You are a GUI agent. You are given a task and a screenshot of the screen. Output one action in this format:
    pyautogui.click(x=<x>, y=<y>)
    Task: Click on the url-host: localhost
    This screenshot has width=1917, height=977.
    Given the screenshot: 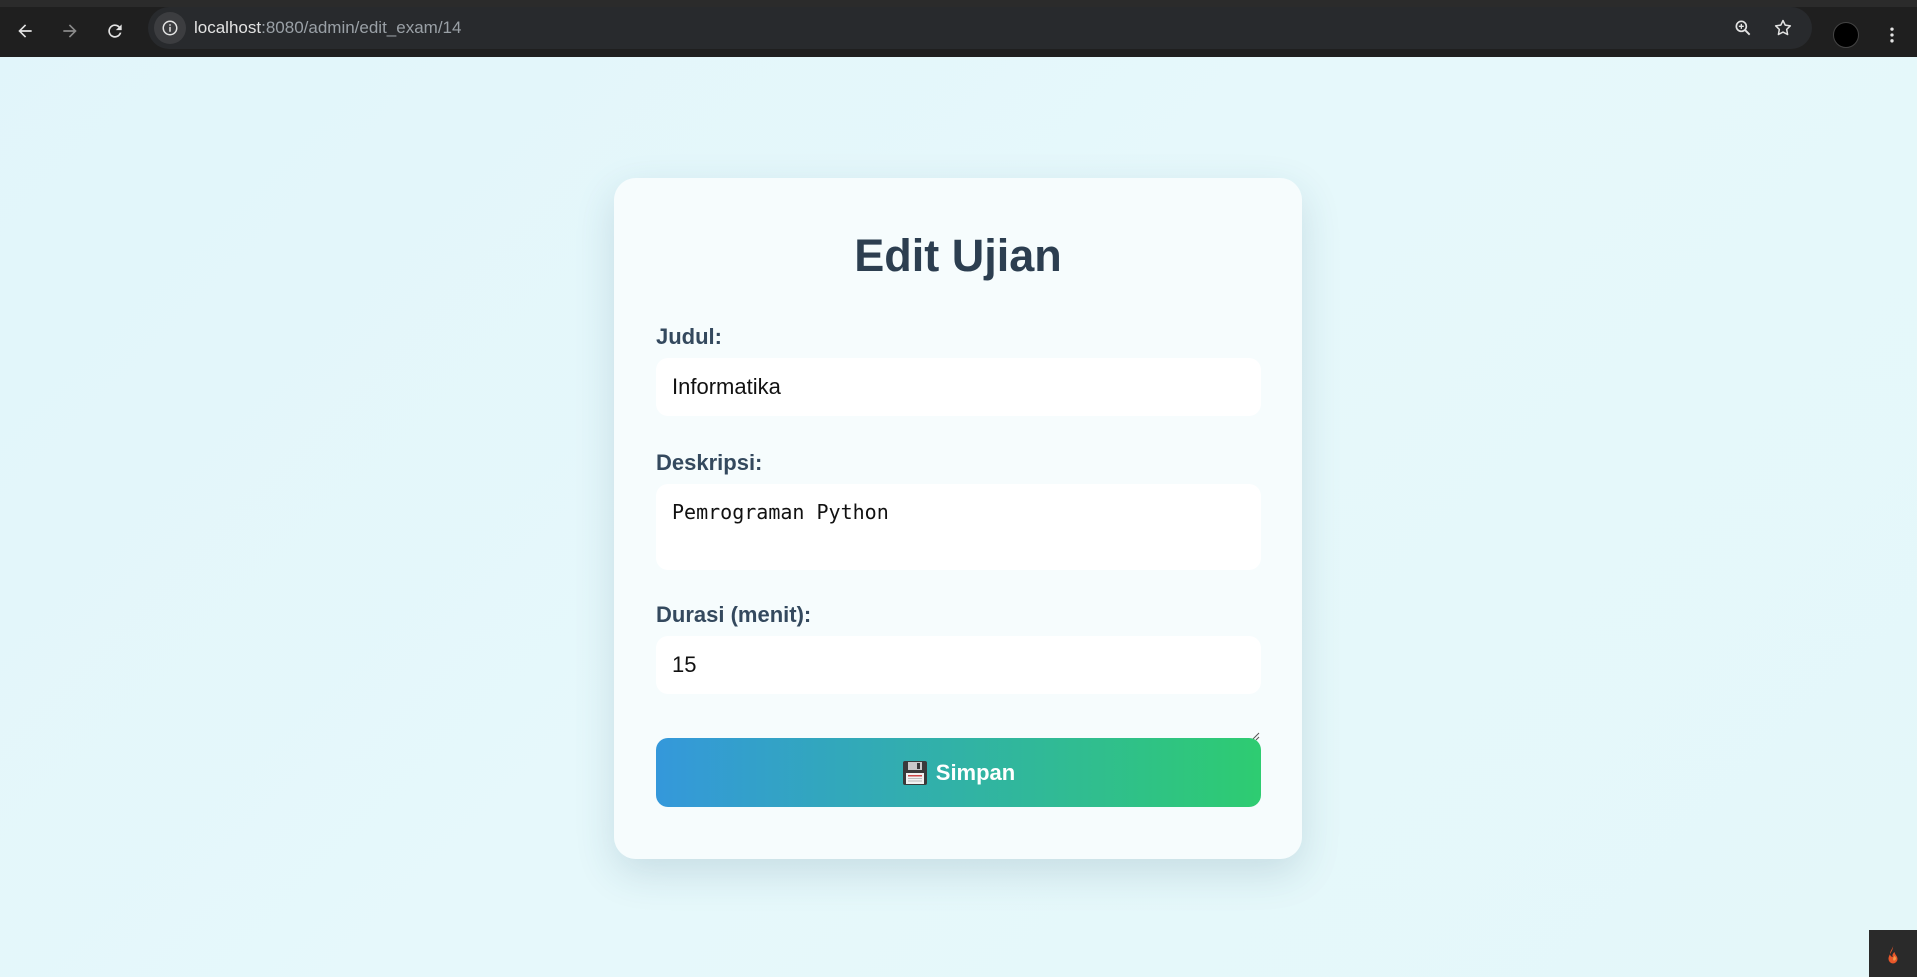 What is the action you would take?
    pyautogui.click(x=228, y=27)
    